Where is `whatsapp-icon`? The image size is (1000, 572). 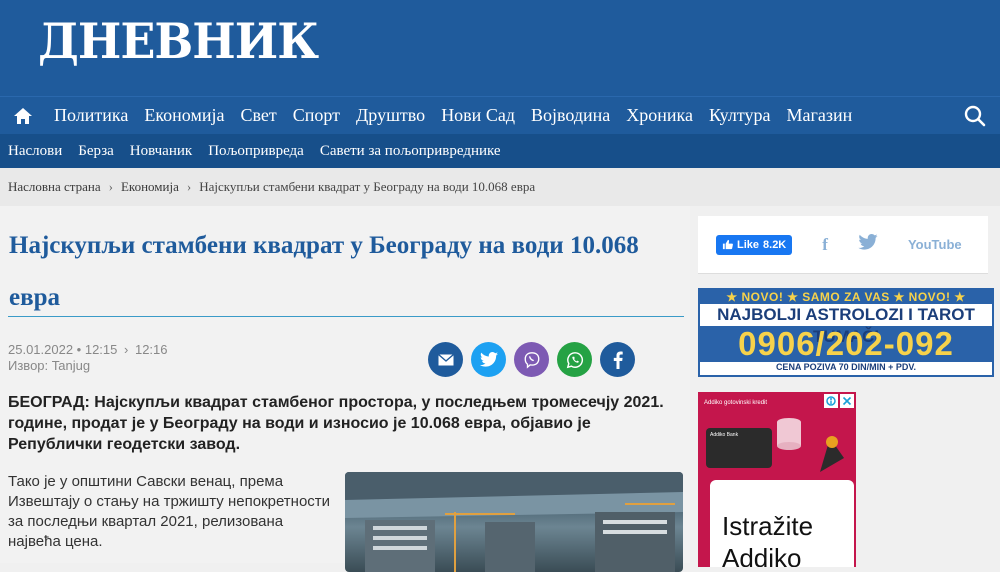 whatsapp-icon is located at coordinates (574, 359).